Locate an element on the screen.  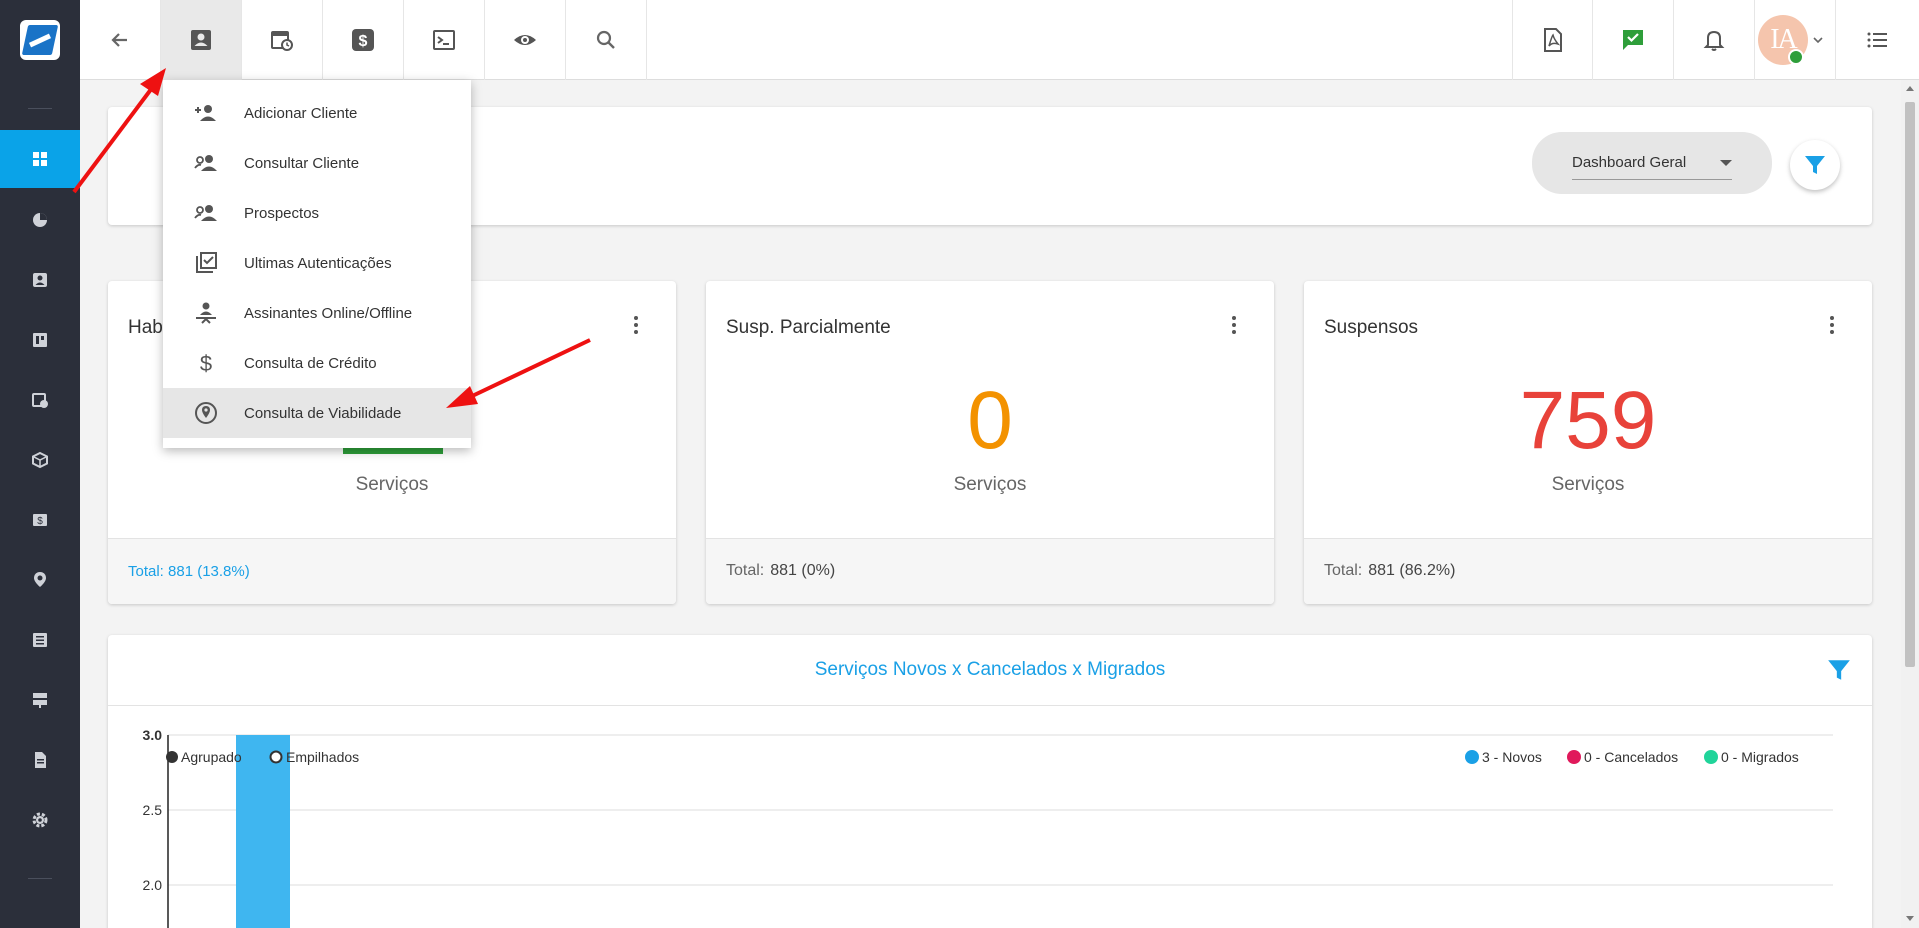
radio-label-agrupado: Agrupado is located at coordinates (211, 757).